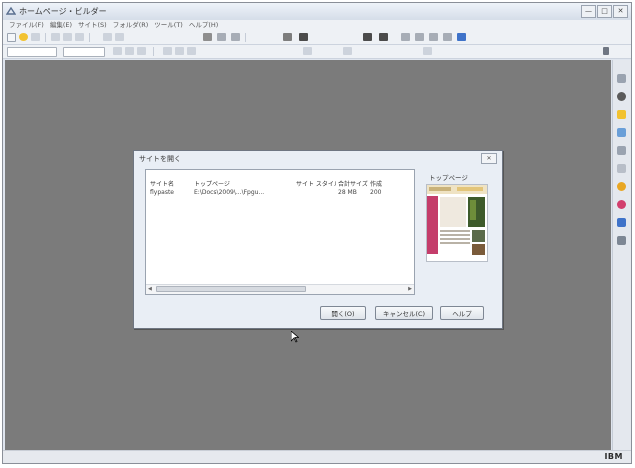  Describe the element at coordinates (117, 51) in the screenshot. I see `bold-icon` at that location.